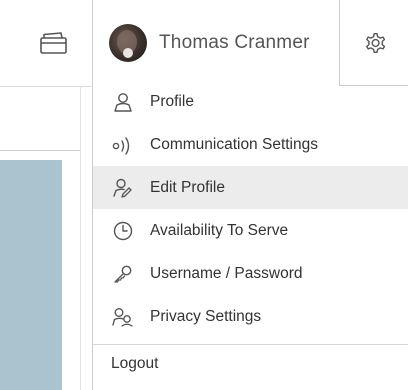 The width and height of the screenshot is (408, 390). I want to click on person-outline-icon, so click(123, 102).